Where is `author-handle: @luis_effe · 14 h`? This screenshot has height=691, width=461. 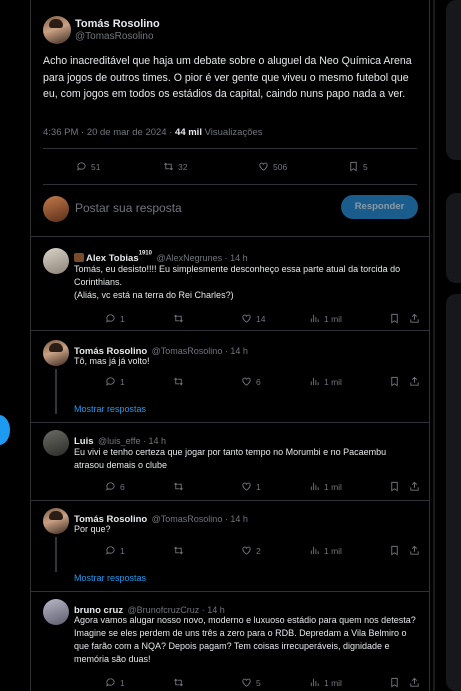 author-handle: @luis_effe · 14 h is located at coordinates (132, 441).